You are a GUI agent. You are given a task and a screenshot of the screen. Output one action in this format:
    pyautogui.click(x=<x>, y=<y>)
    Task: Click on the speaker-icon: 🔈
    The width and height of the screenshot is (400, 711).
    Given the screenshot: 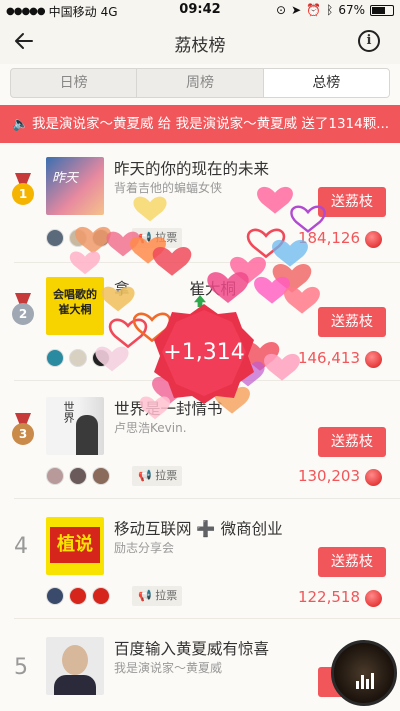 What is the action you would take?
    pyautogui.click(x=20, y=124)
    